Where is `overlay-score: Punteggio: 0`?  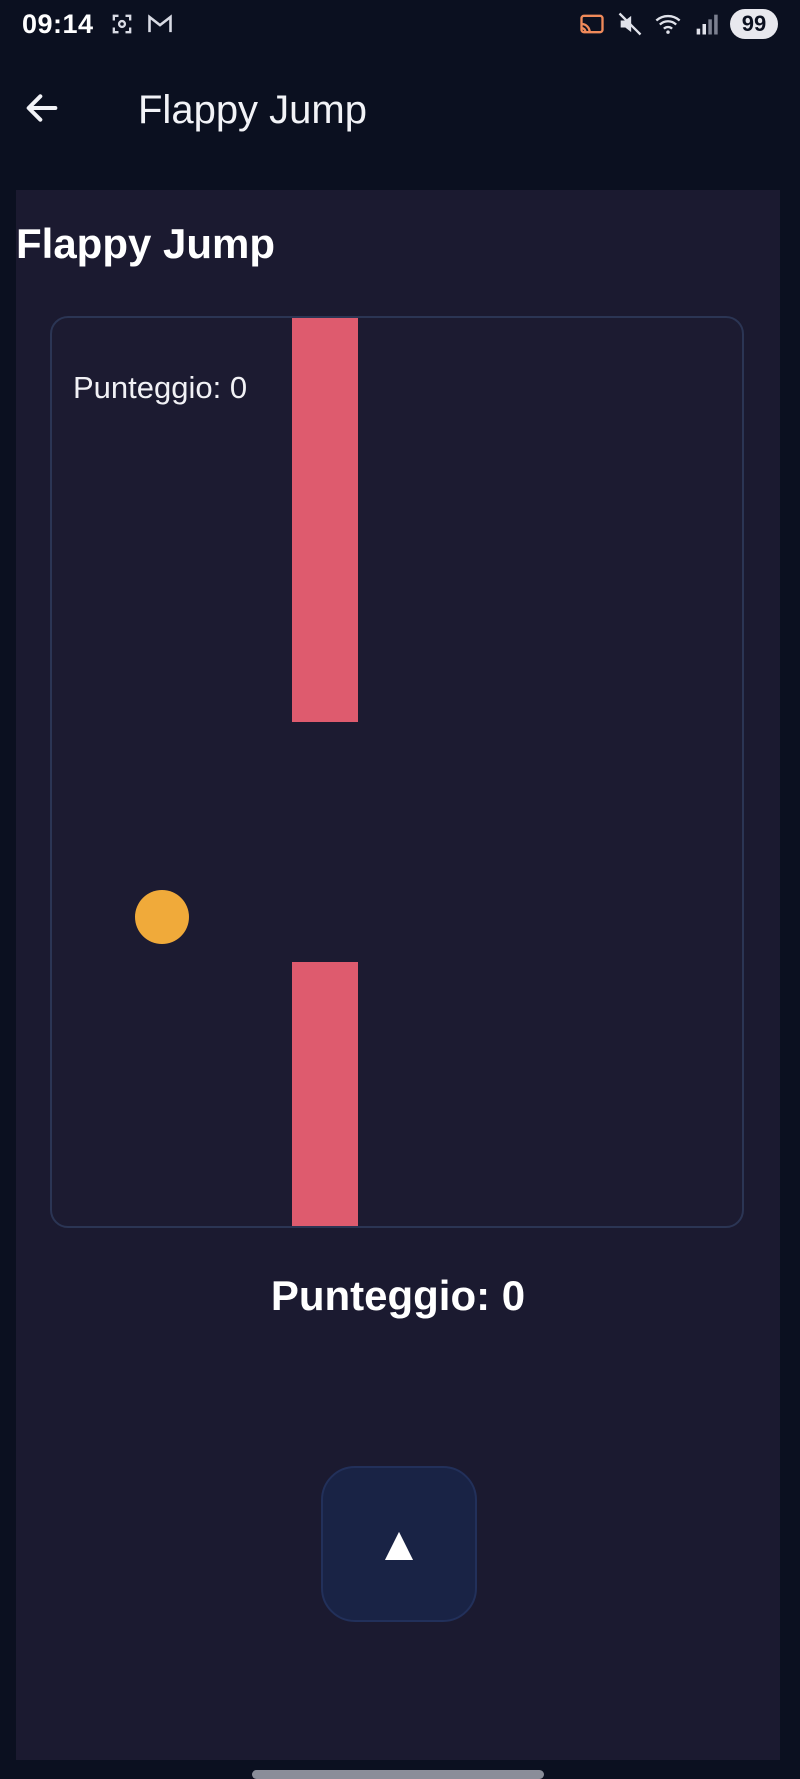
overlay-score: Punteggio: 0 is located at coordinates (160, 387).